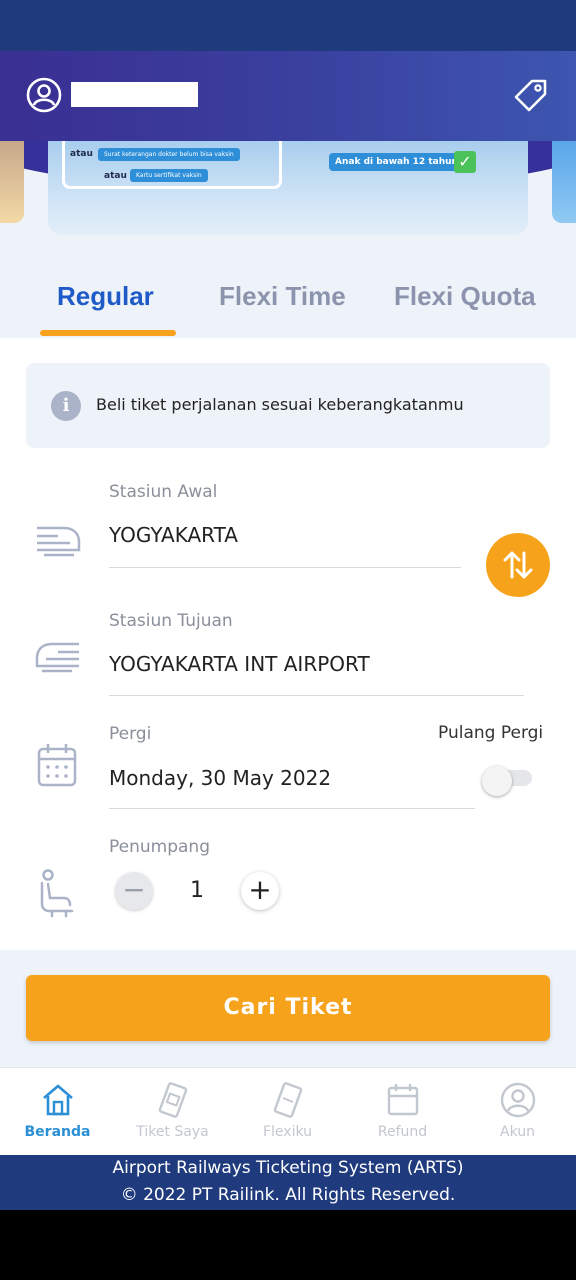  What do you see at coordinates (159, 847) in the screenshot?
I see `passengers-label: Penumpang` at bounding box center [159, 847].